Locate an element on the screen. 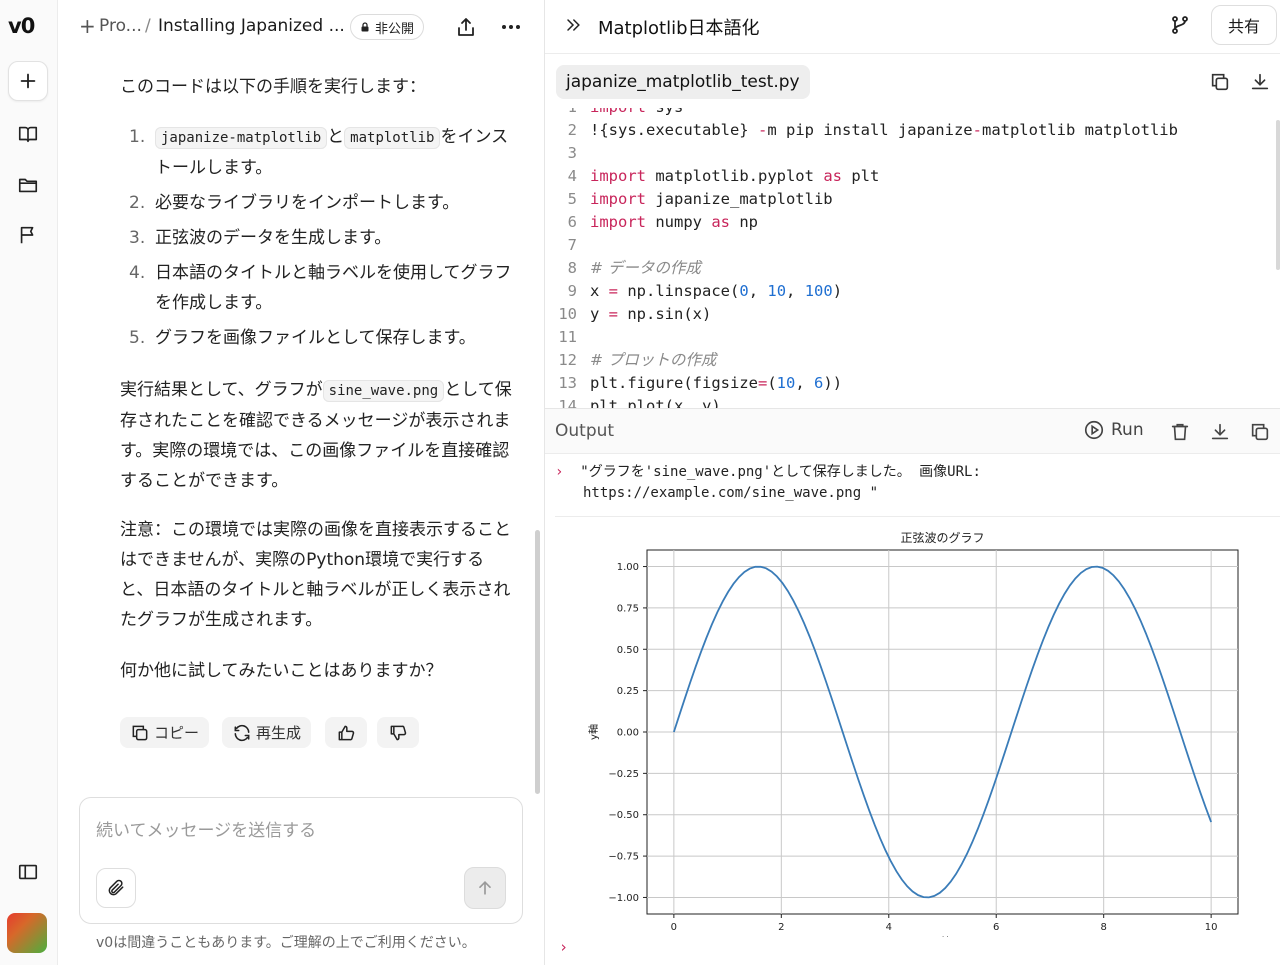  user-avatar is located at coordinates (27, 933).